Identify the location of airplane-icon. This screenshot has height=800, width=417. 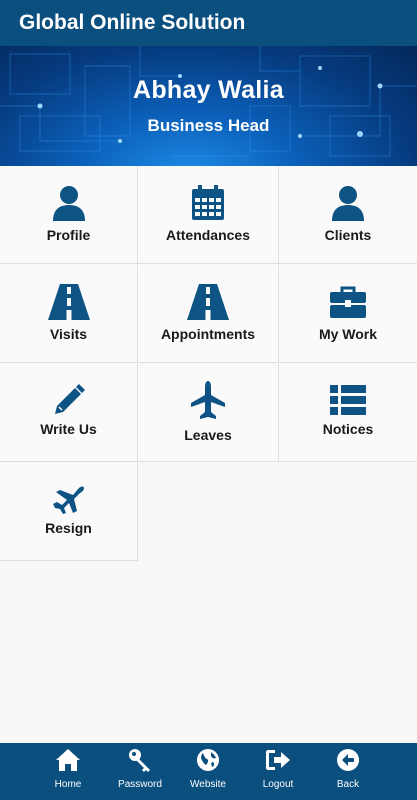
(208, 401).